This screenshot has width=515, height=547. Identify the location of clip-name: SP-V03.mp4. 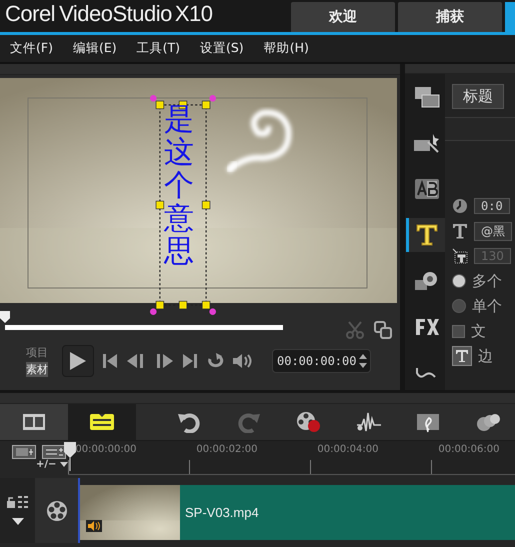
(222, 512).